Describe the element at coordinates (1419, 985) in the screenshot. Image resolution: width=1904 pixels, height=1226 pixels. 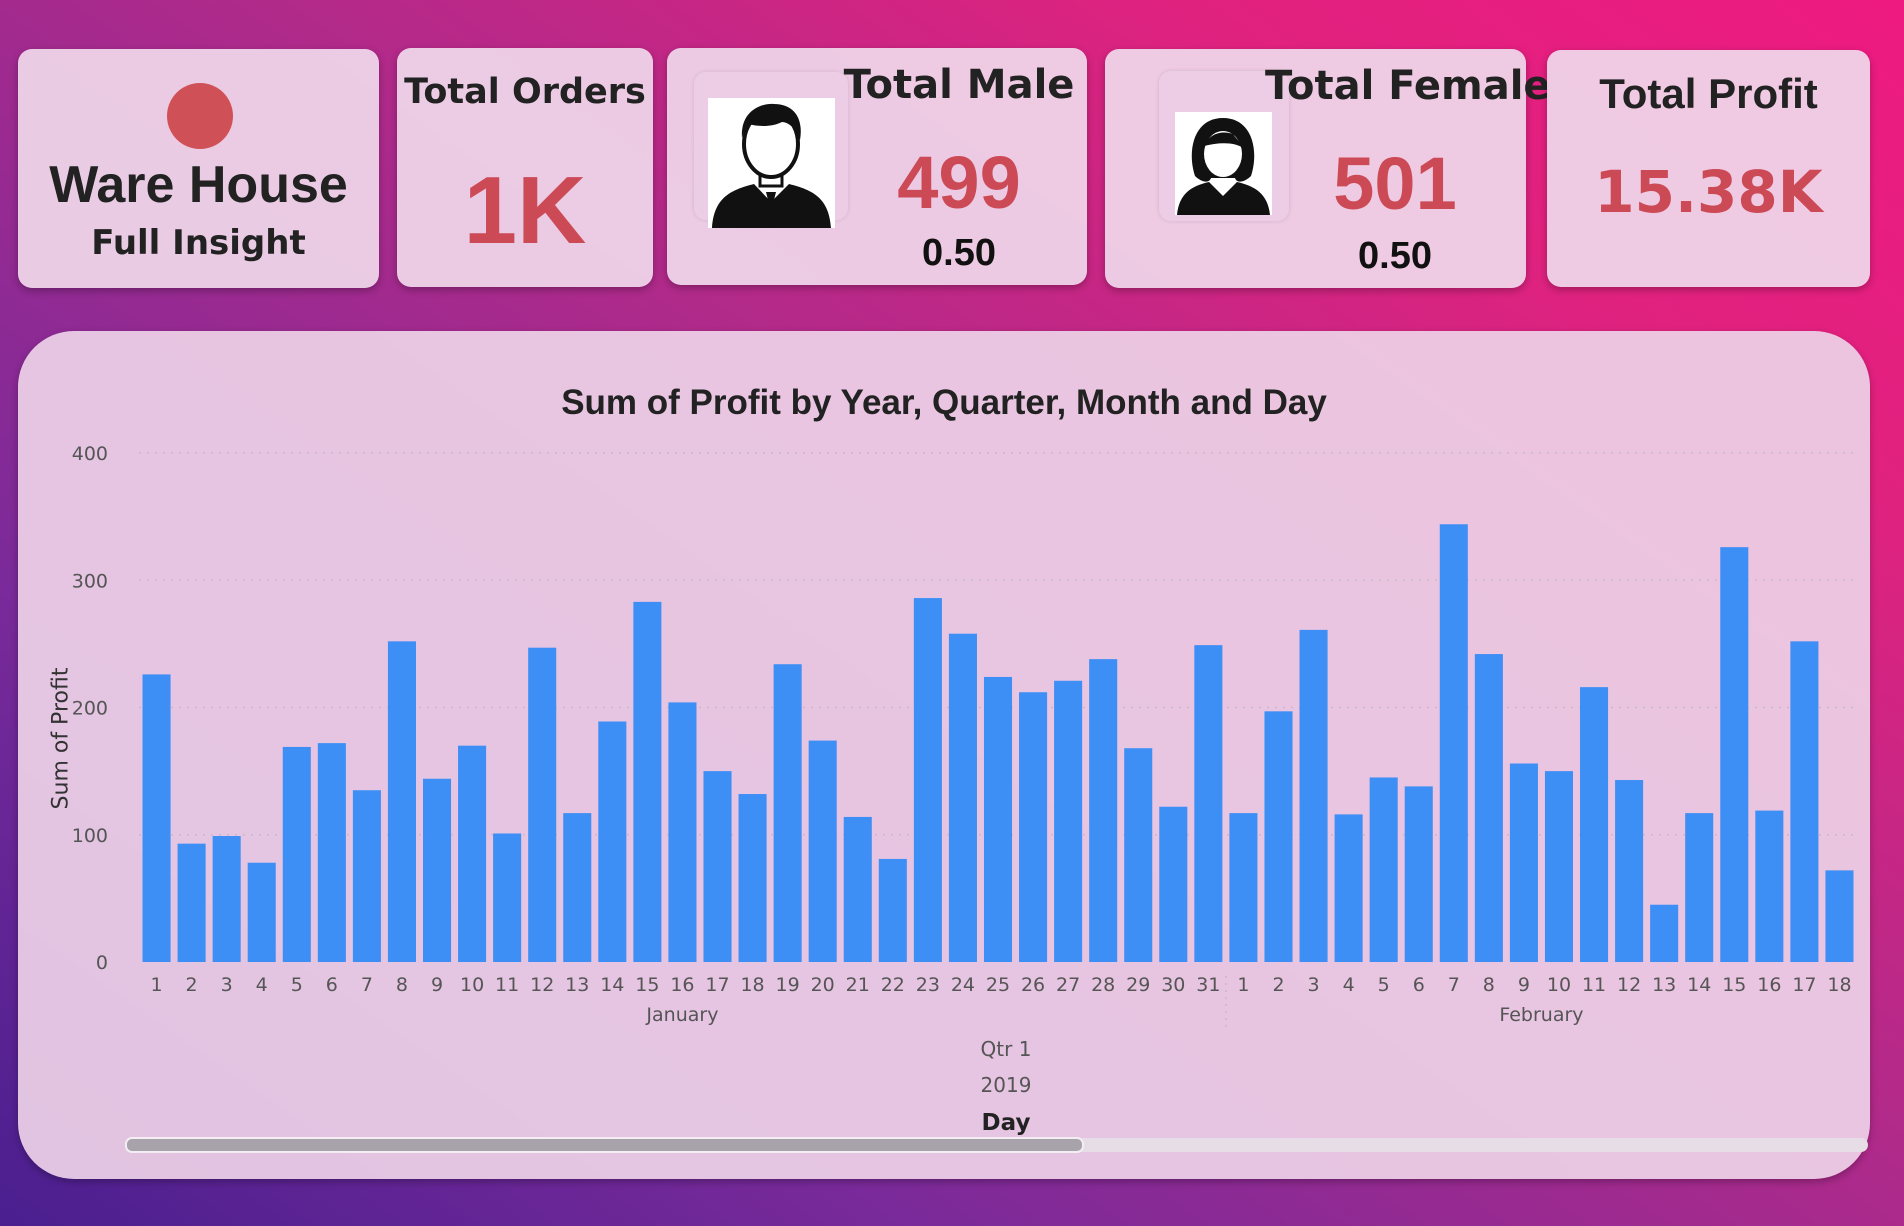
I see `x-tick-label: 6` at that location.